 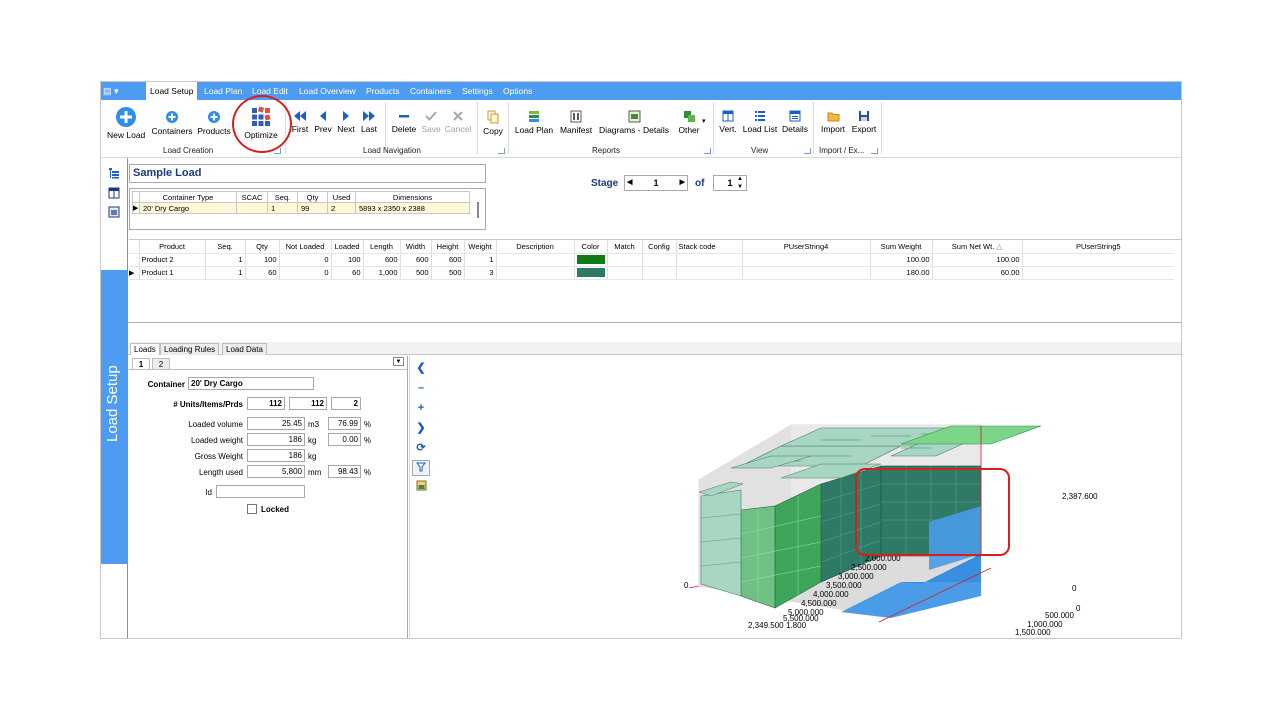 What do you see at coordinates (760, 122) in the screenshot?
I see `load-list-button: Load List` at bounding box center [760, 122].